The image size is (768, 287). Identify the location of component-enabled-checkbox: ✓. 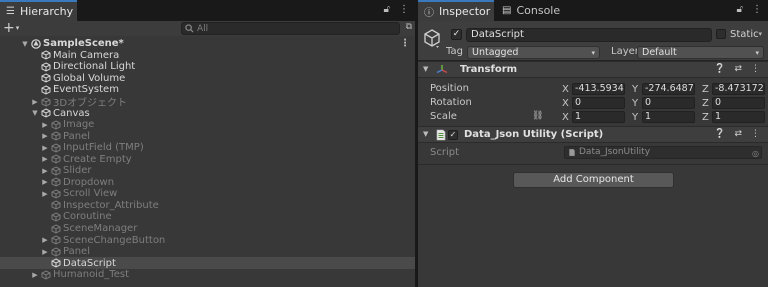
(453, 135).